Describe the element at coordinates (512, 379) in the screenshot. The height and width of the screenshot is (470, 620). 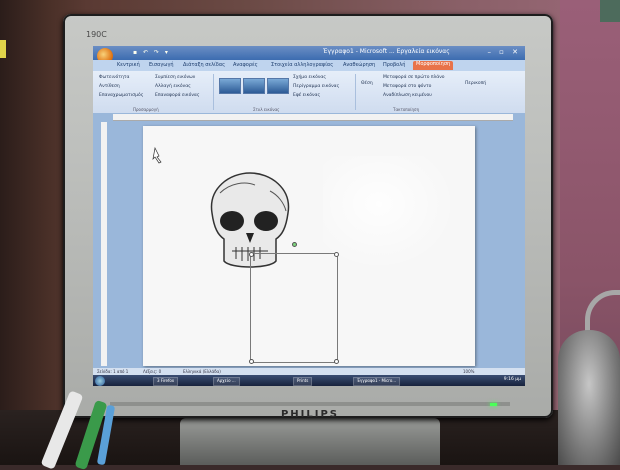
I see `system-clock: 9:16 μμ` at that location.